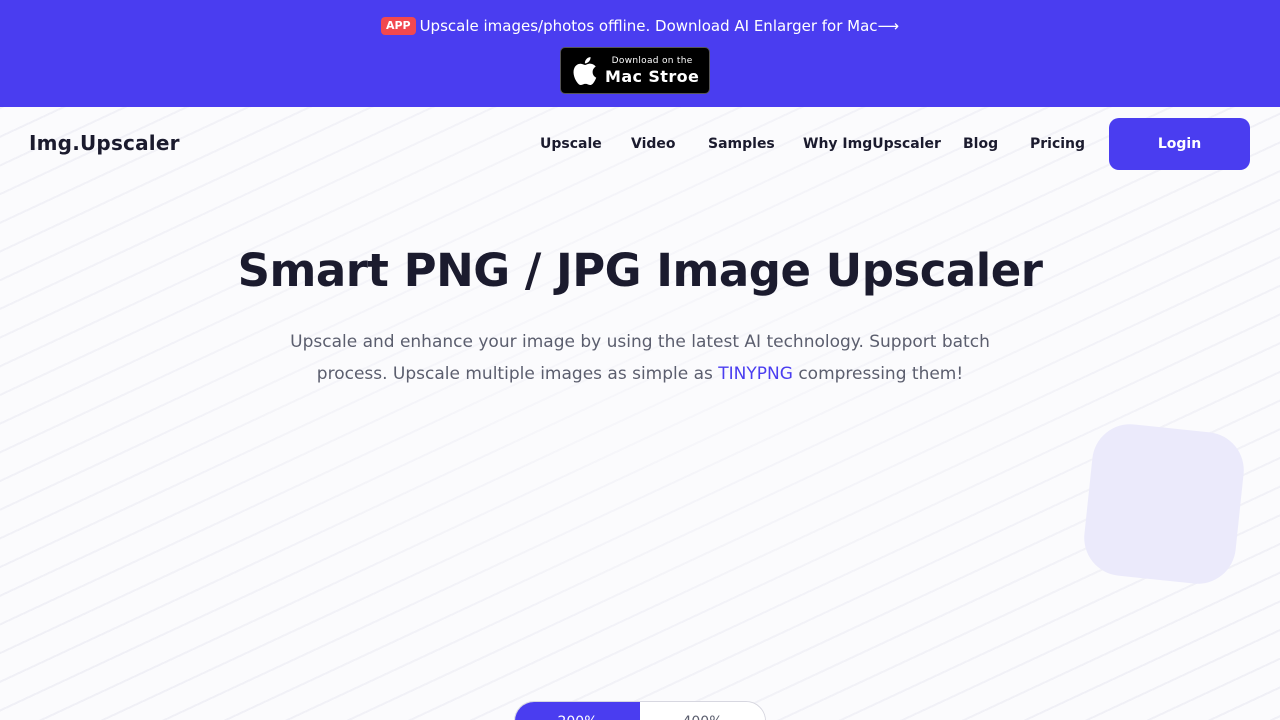 The image size is (1280, 720). What do you see at coordinates (652, 60) in the screenshot?
I see `store-small-label: Download on the` at bounding box center [652, 60].